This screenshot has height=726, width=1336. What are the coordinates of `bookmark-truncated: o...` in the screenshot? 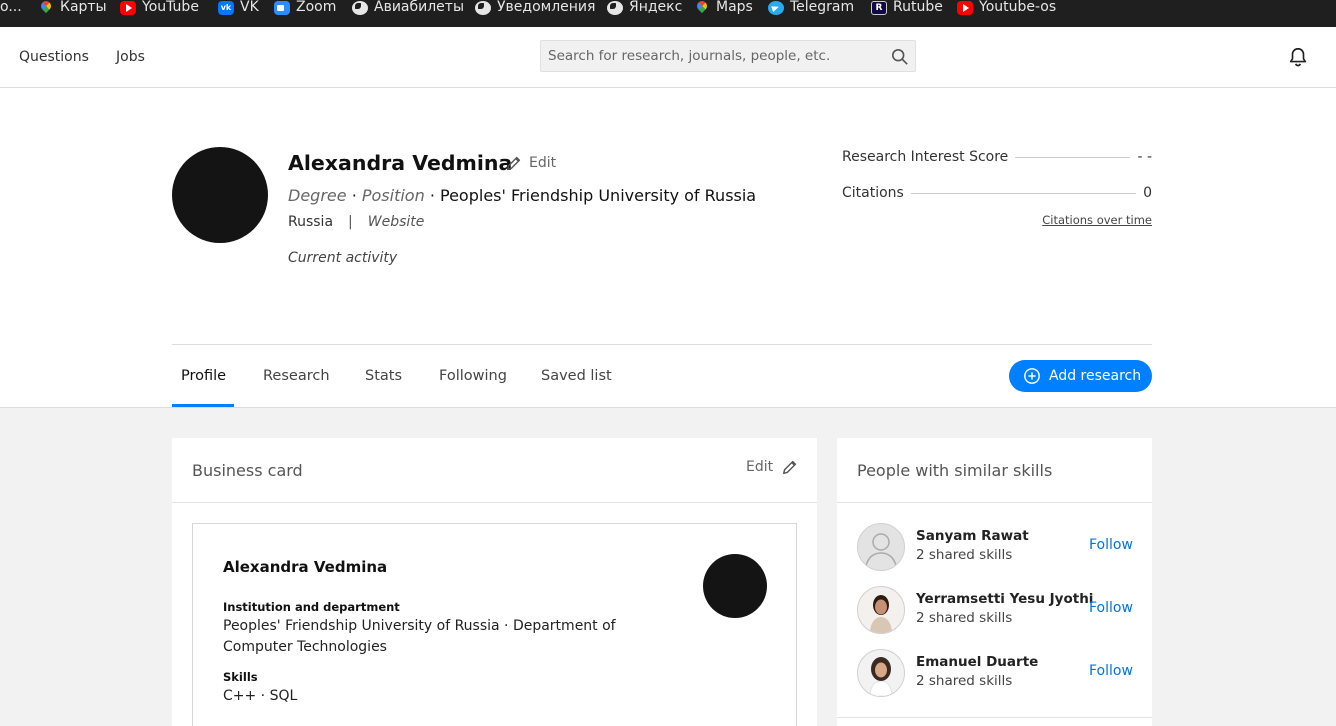 It's located at (11, 7).